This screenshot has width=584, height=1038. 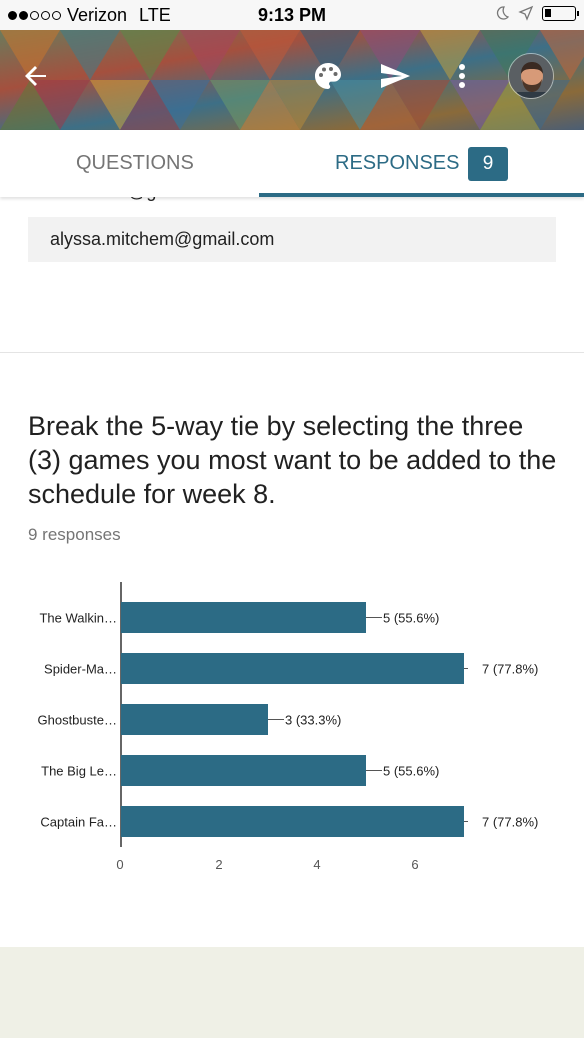 I want to click on chart-x-tick-label: 0, so click(x=119, y=864).